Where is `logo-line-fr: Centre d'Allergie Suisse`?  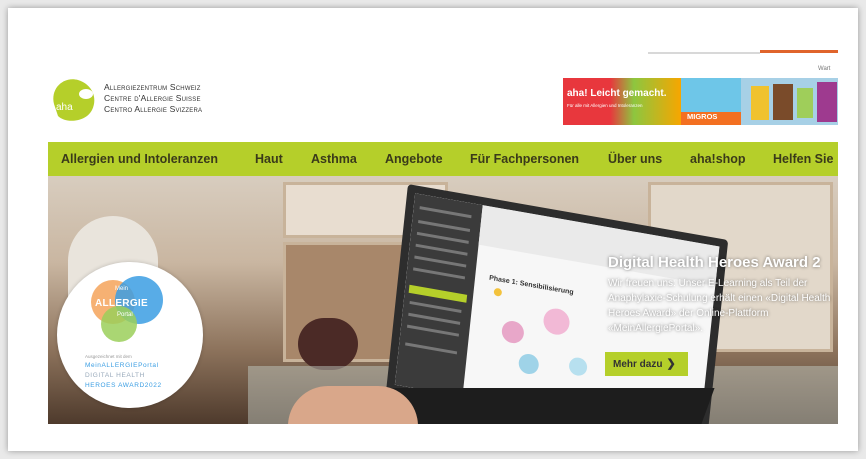
logo-line-fr: Centre d'Allergie Suisse is located at coordinates (152, 98).